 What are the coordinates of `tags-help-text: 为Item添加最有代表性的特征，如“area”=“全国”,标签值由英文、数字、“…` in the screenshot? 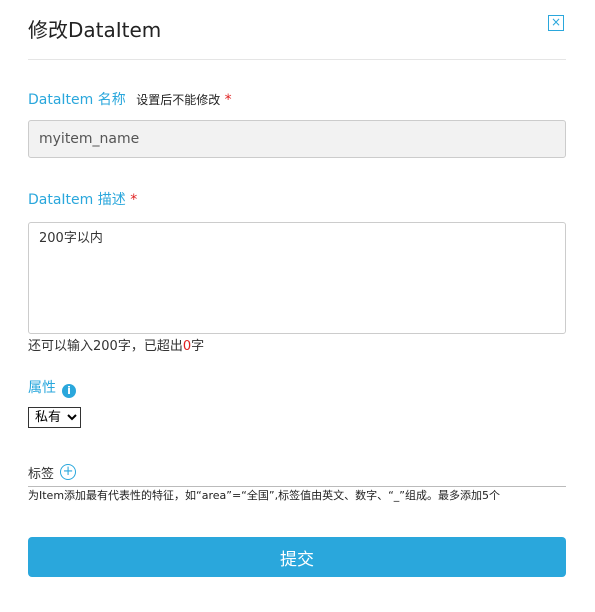 It's located at (264, 495).